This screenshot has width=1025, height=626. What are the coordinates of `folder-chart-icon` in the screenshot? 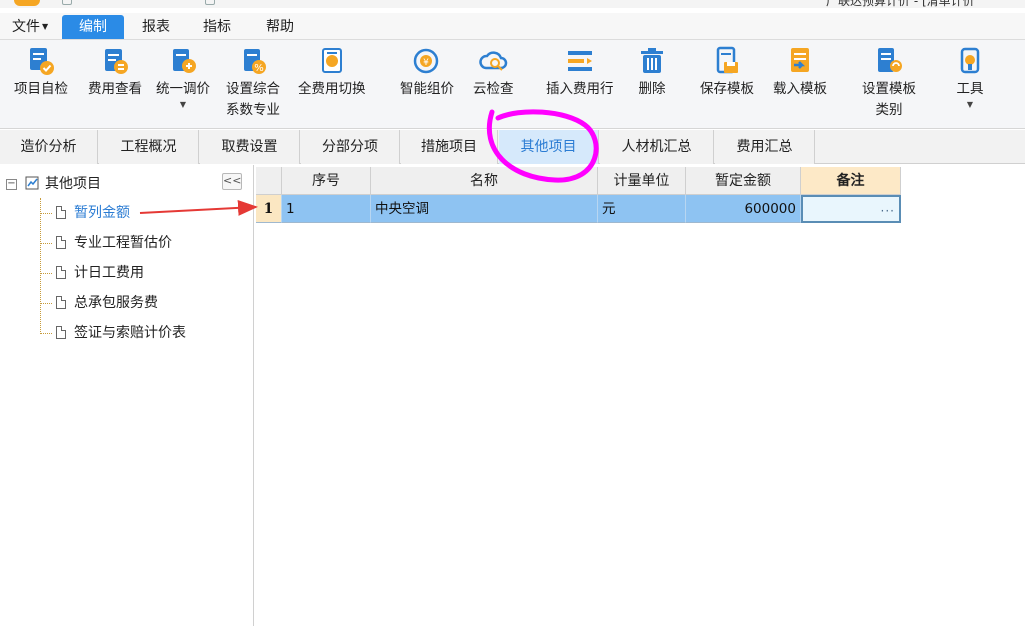 It's located at (32, 183).